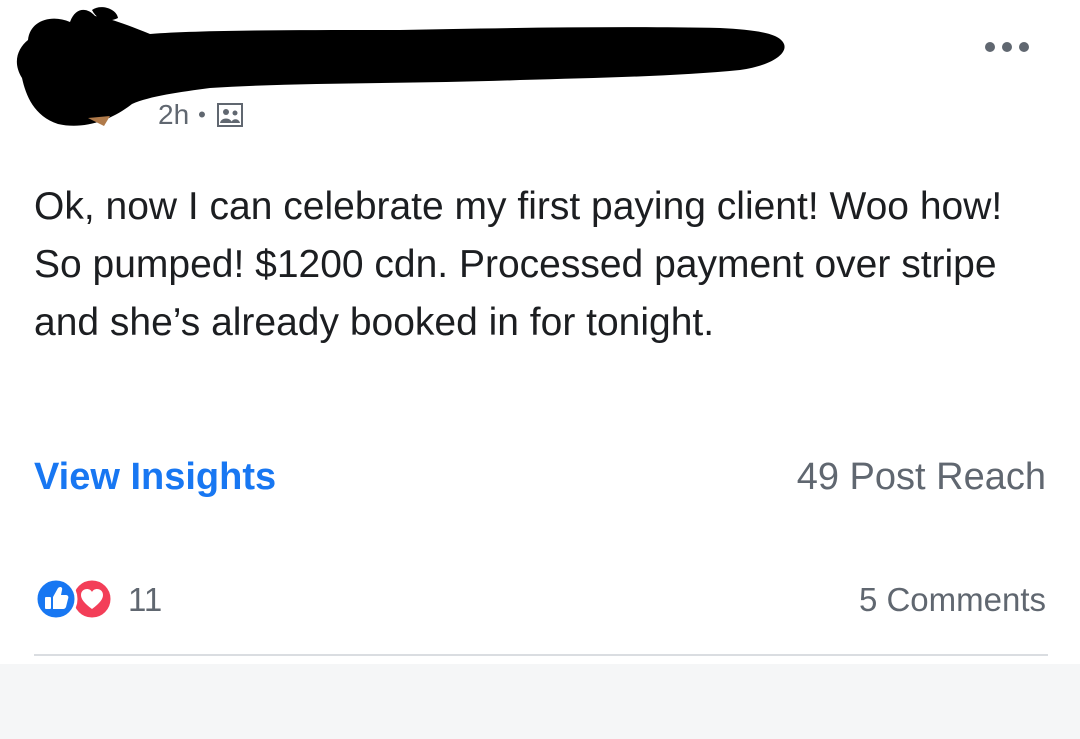  I want to click on reaction-count: 11, so click(145, 599).